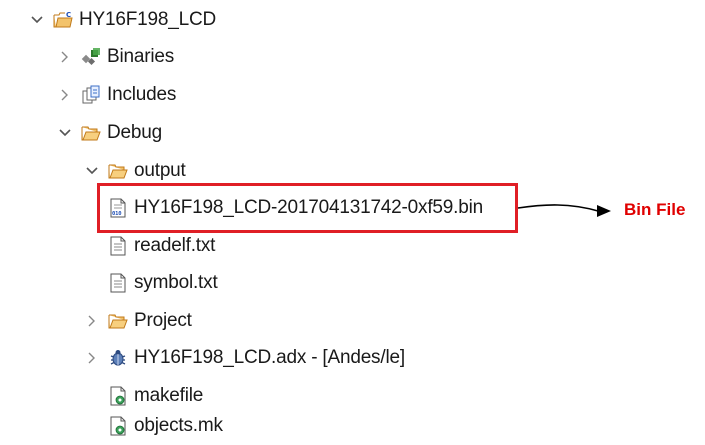 The height and width of the screenshot is (445, 705). I want to click on callout-arrow, so click(564, 210).